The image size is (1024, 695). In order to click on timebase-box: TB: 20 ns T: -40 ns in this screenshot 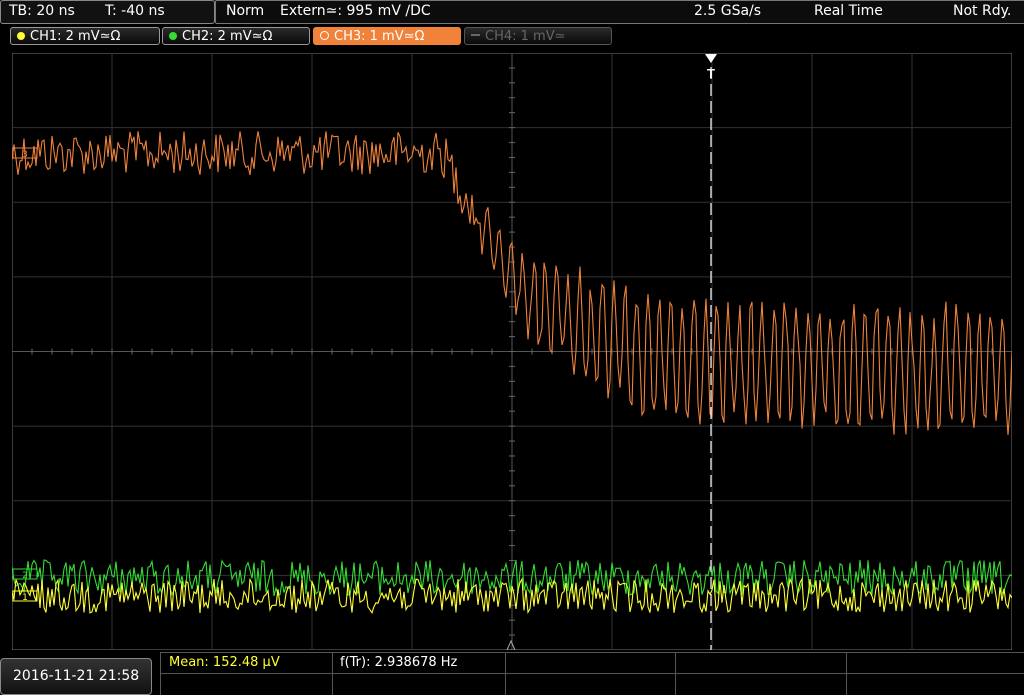, I will do `click(107, 12)`.